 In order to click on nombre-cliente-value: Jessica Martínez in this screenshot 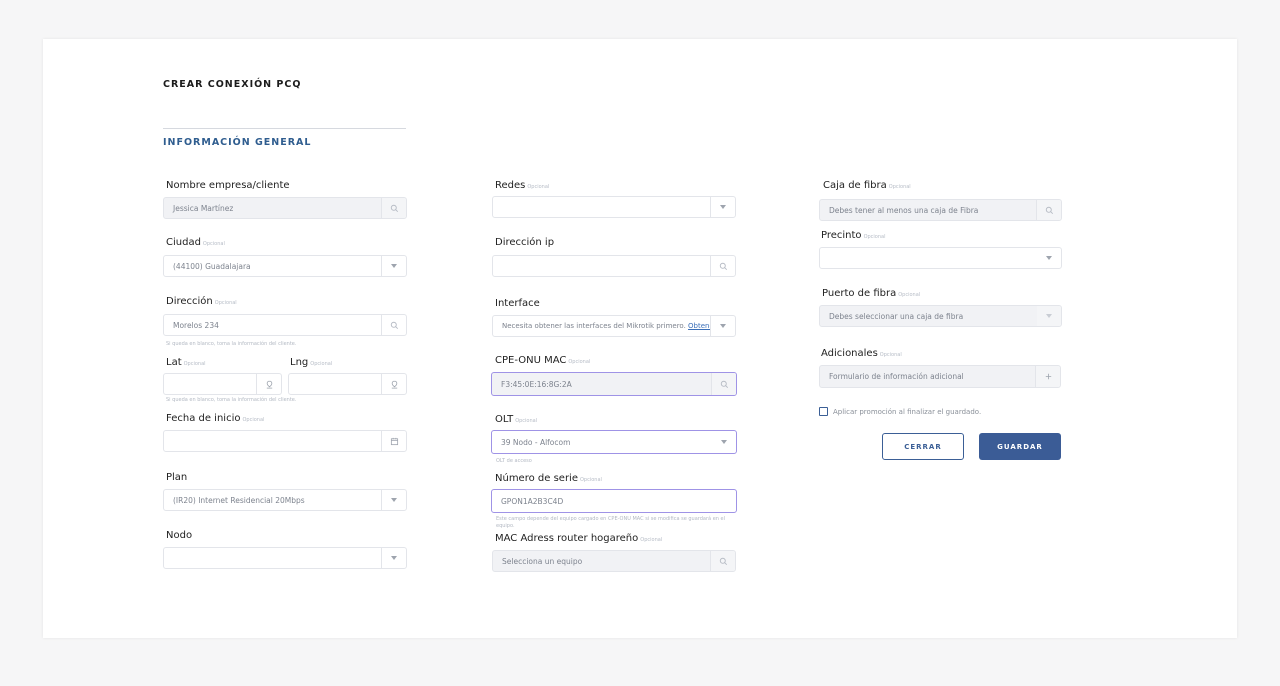, I will do `click(203, 208)`.